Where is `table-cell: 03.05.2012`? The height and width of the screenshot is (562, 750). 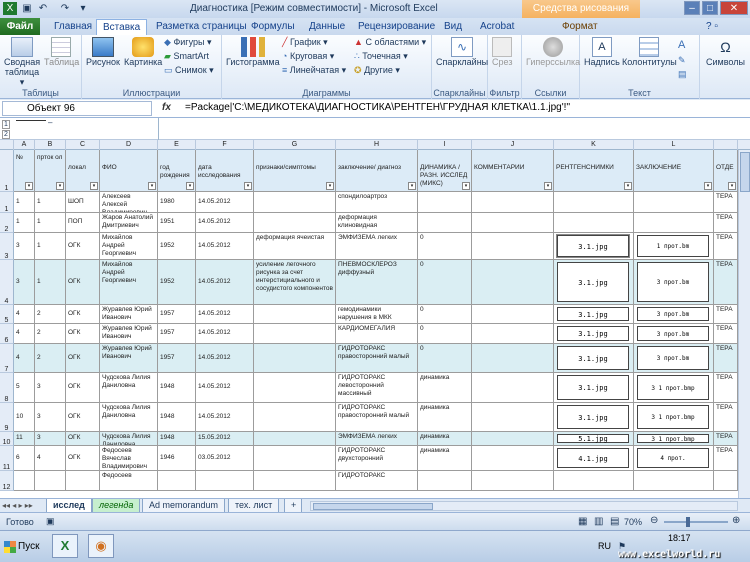
table-cell: 03.05.2012 is located at coordinates (225, 458).